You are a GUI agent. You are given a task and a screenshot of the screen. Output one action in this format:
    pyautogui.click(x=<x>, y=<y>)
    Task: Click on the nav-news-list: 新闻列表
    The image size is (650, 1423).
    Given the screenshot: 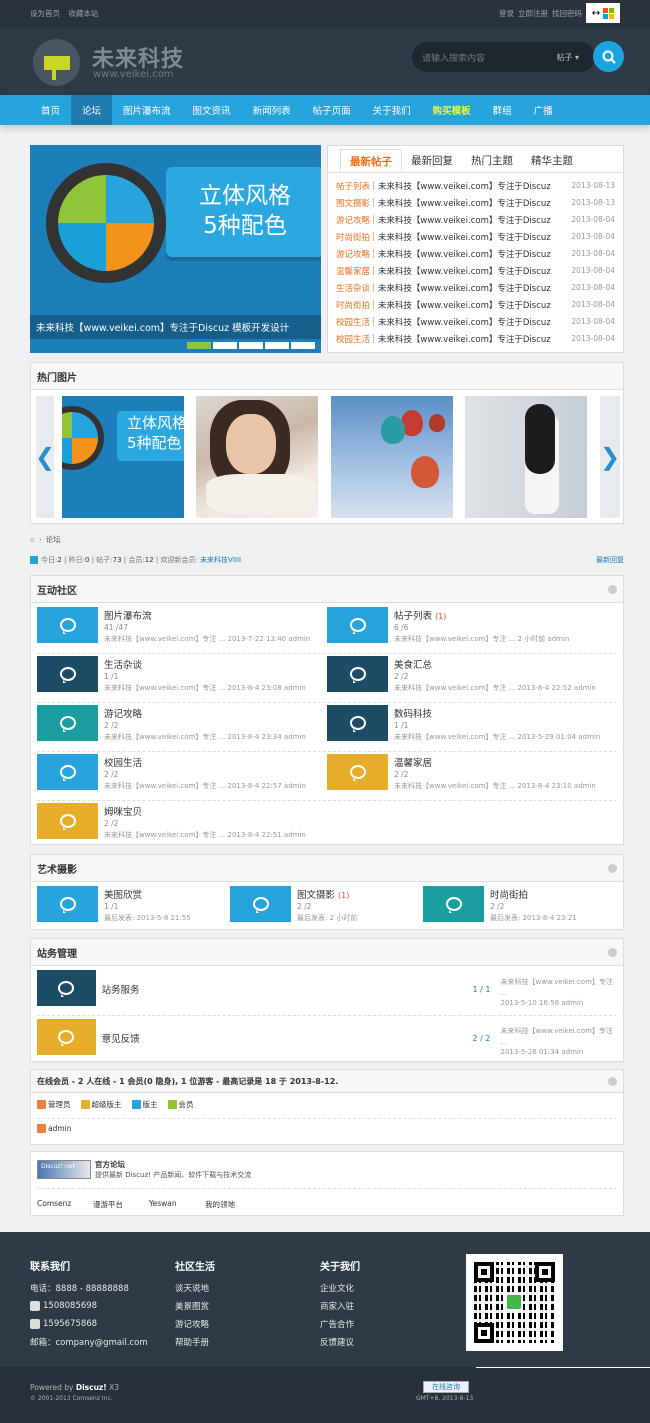 What is the action you would take?
    pyautogui.click(x=272, y=110)
    